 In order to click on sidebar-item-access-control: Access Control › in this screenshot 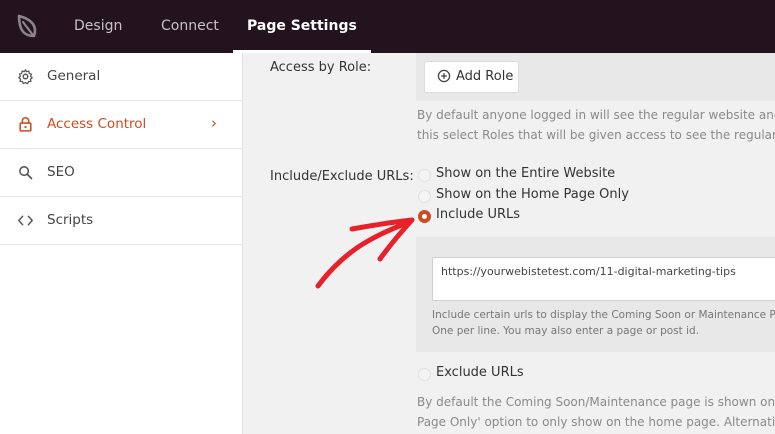, I will do `click(121, 125)`.